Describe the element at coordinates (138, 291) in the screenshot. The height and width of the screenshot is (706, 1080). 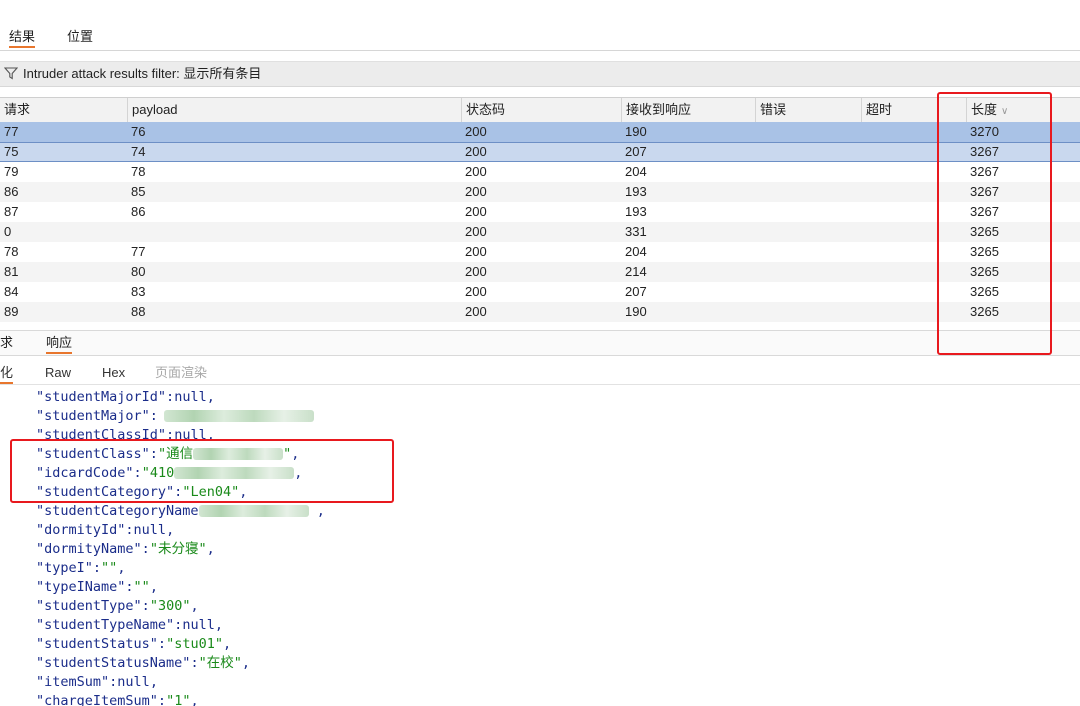
I see `cell-payload: 83` at that location.